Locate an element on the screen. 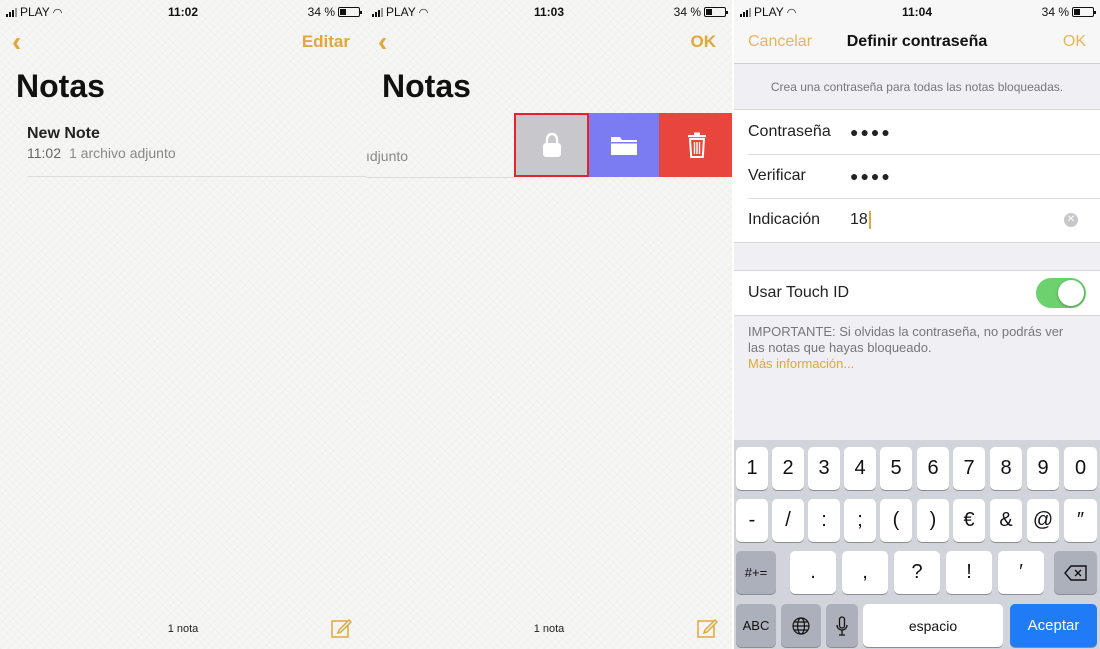  lock-button is located at coordinates (551, 145).